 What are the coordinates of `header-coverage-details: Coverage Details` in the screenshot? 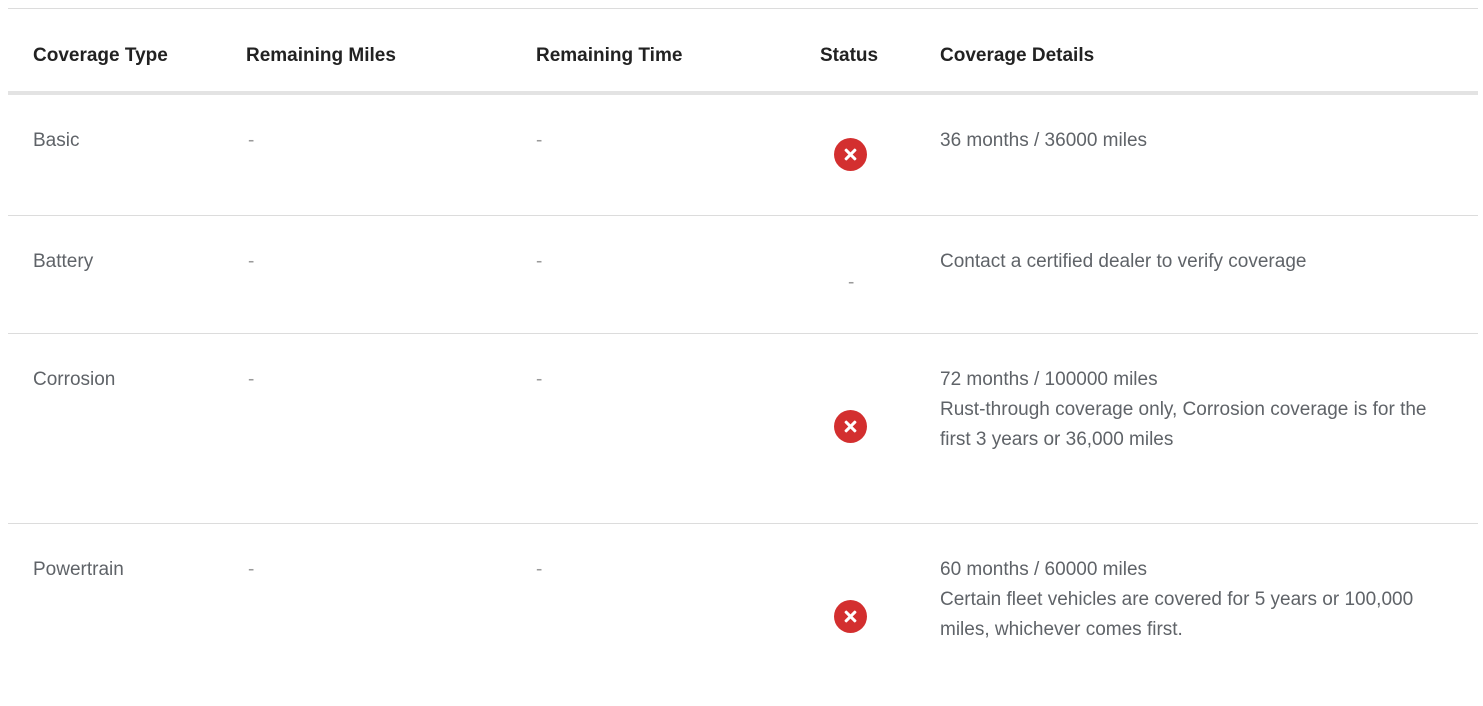 It's located at (1017, 55).